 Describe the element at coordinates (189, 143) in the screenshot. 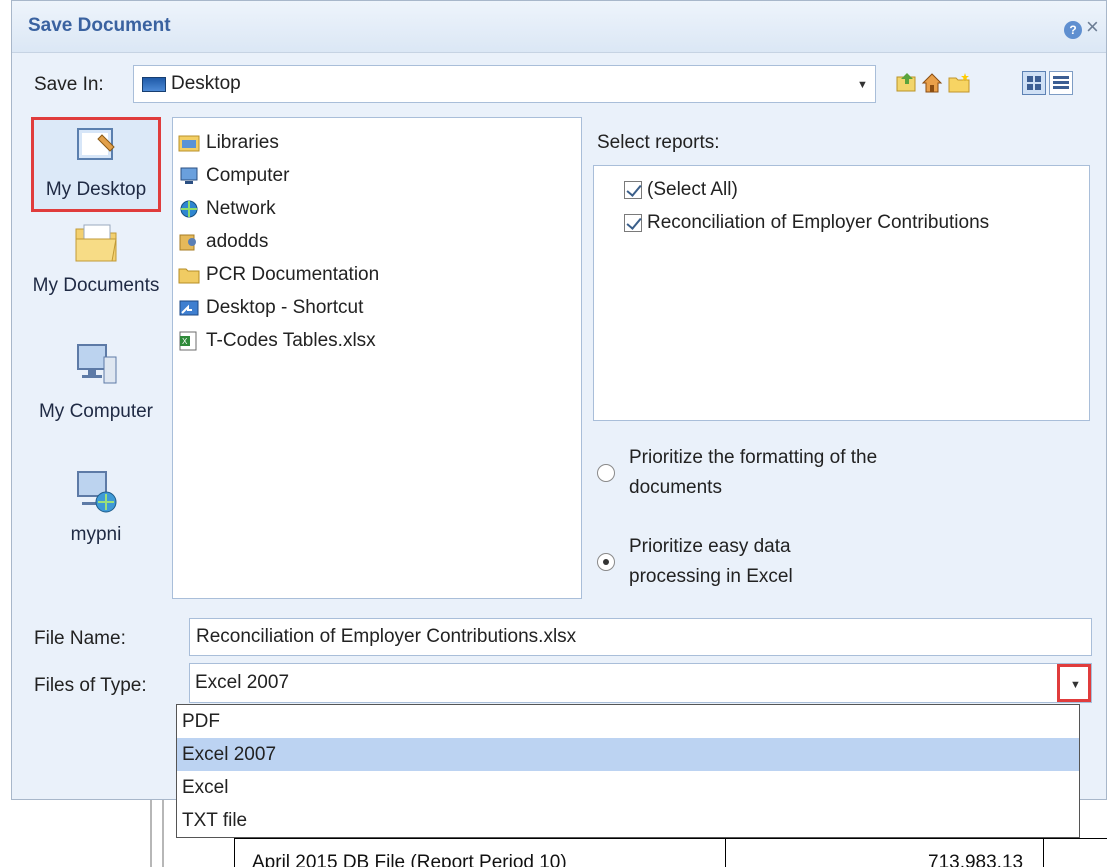

I see `libraries-icon` at that location.